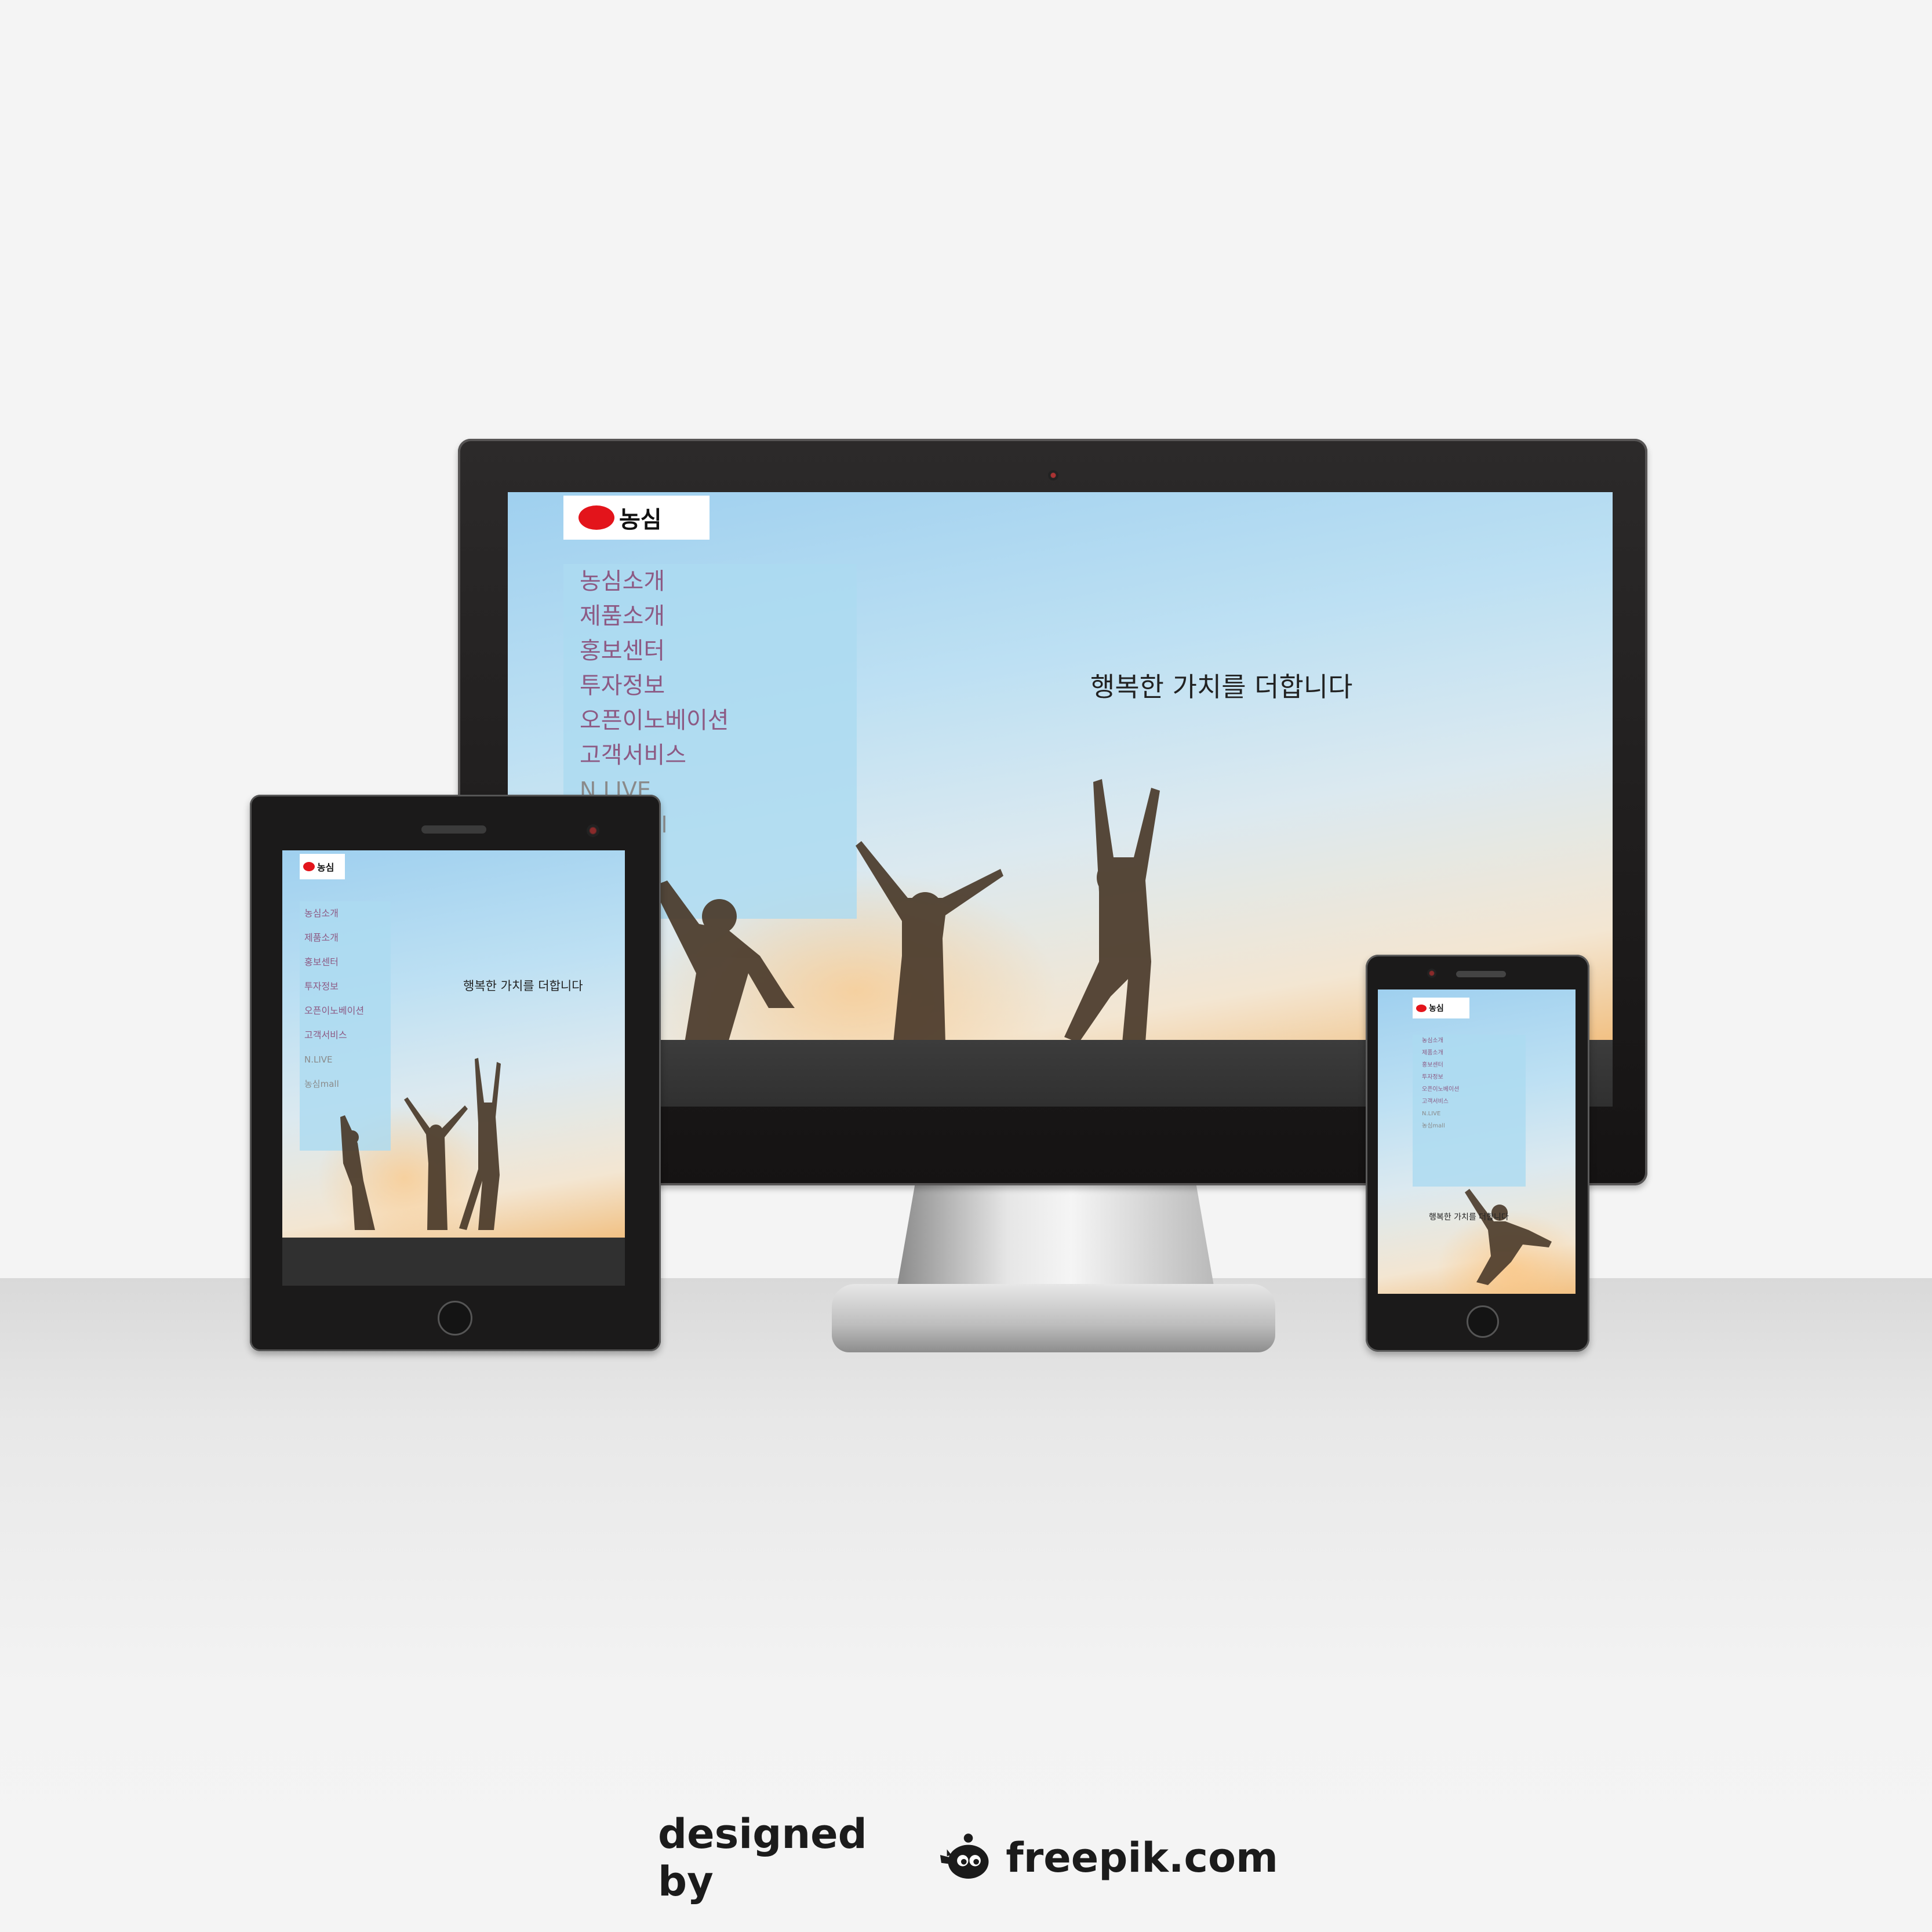 This screenshot has width=1932, height=1932. What do you see at coordinates (762, 1858) in the screenshot?
I see `watermark-prefix: designed by` at bounding box center [762, 1858].